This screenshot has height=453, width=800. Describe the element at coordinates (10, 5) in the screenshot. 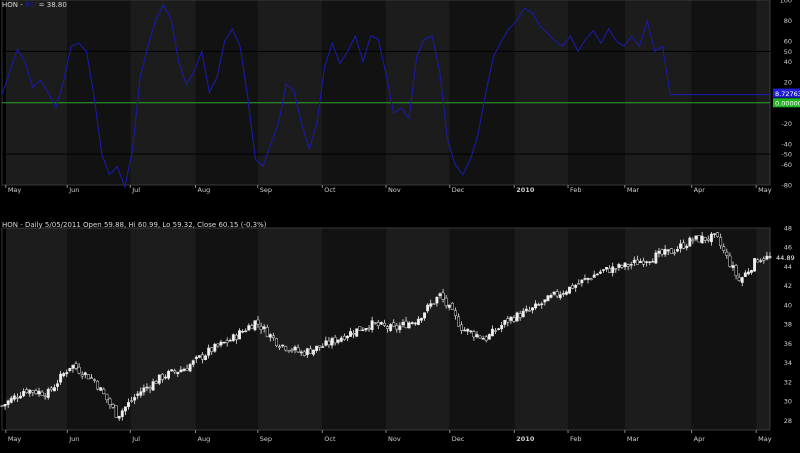

I see `symbol-label: HON` at that location.